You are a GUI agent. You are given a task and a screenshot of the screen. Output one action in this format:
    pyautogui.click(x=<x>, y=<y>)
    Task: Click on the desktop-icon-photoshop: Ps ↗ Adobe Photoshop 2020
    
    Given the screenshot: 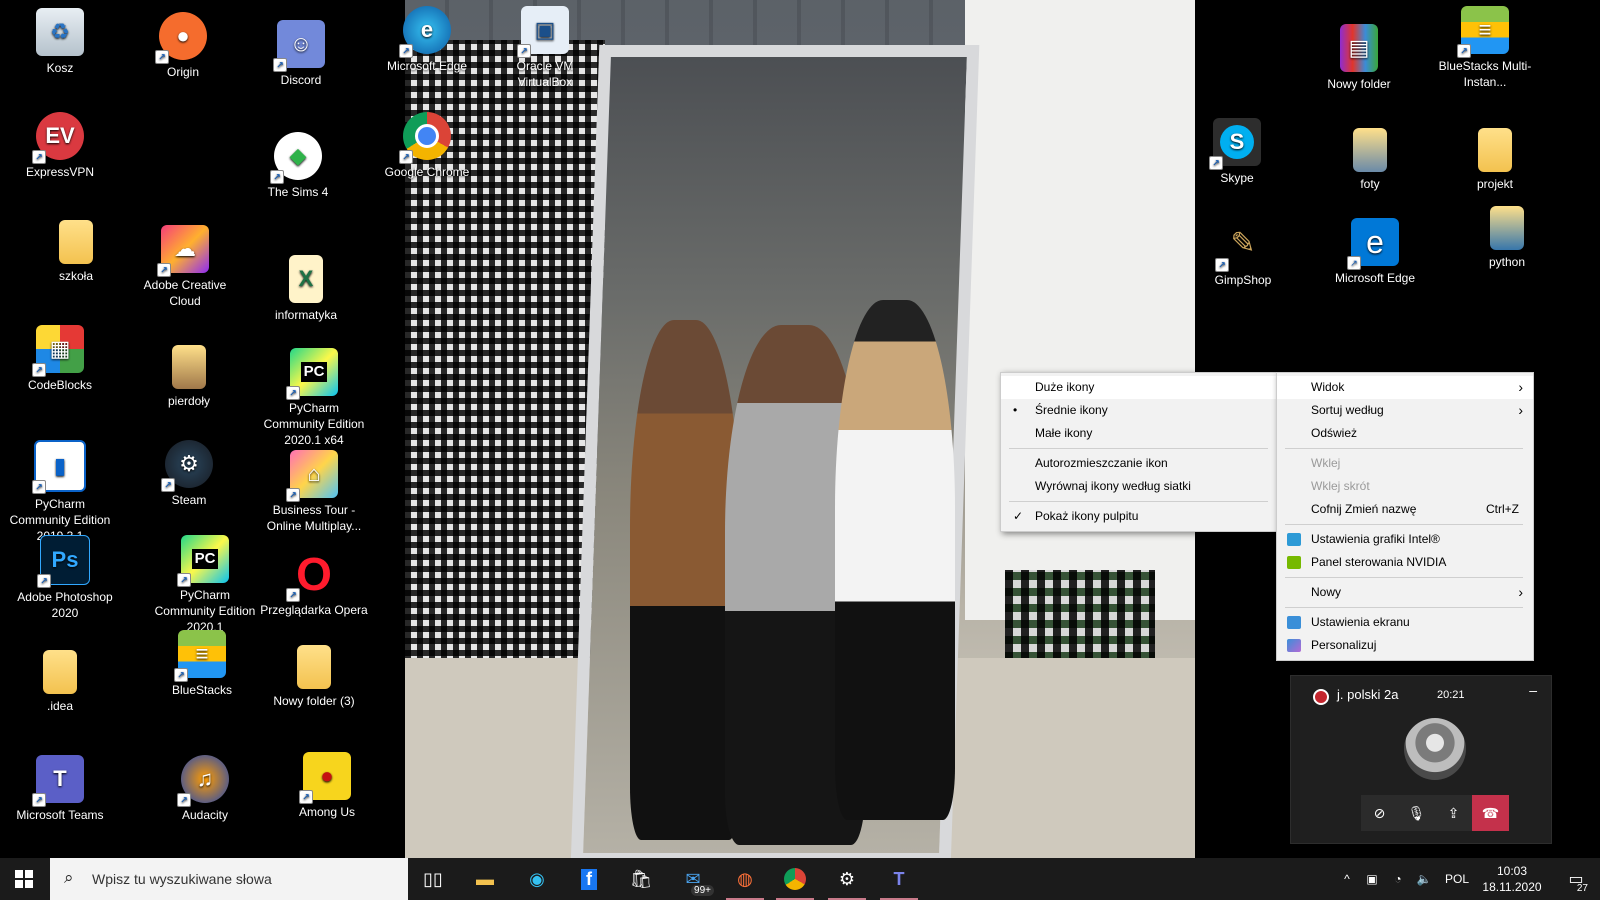 What is the action you would take?
    pyautogui.click(x=65, y=578)
    